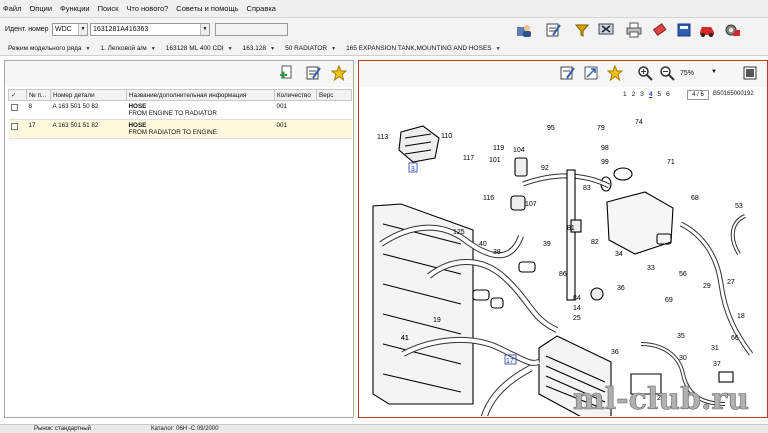 The height and width of the screenshot is (433, 768). What do you see at coordinates (123, 48) in the screenshot?
I see `crumb-class: 1. Легковой а/м` at bounding box center [123, 48].